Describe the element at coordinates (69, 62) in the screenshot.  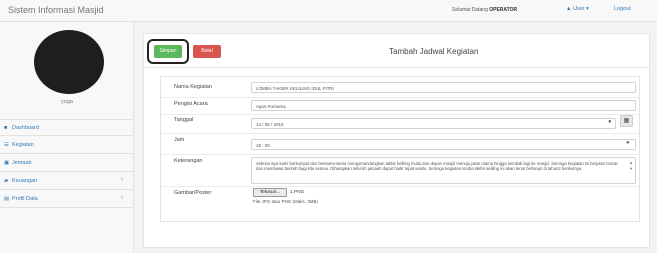
I see `avatar` at that location.